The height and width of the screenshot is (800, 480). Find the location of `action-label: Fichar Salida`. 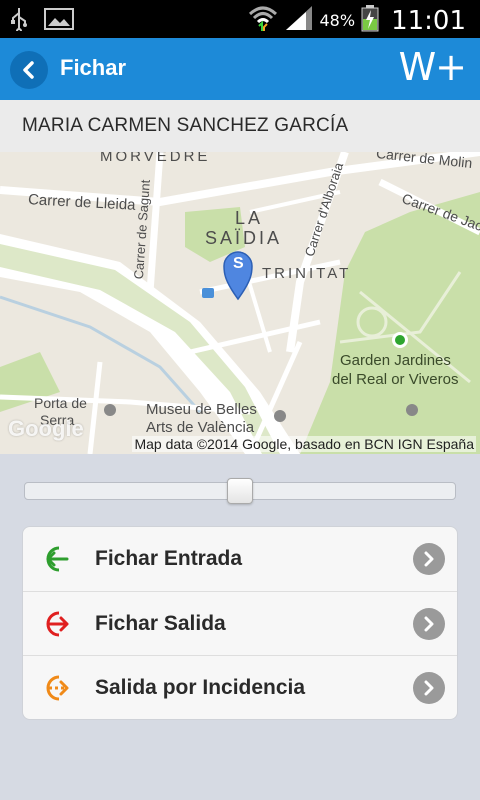

action-label: Fichar Salida is located at coordinates (160, 623).